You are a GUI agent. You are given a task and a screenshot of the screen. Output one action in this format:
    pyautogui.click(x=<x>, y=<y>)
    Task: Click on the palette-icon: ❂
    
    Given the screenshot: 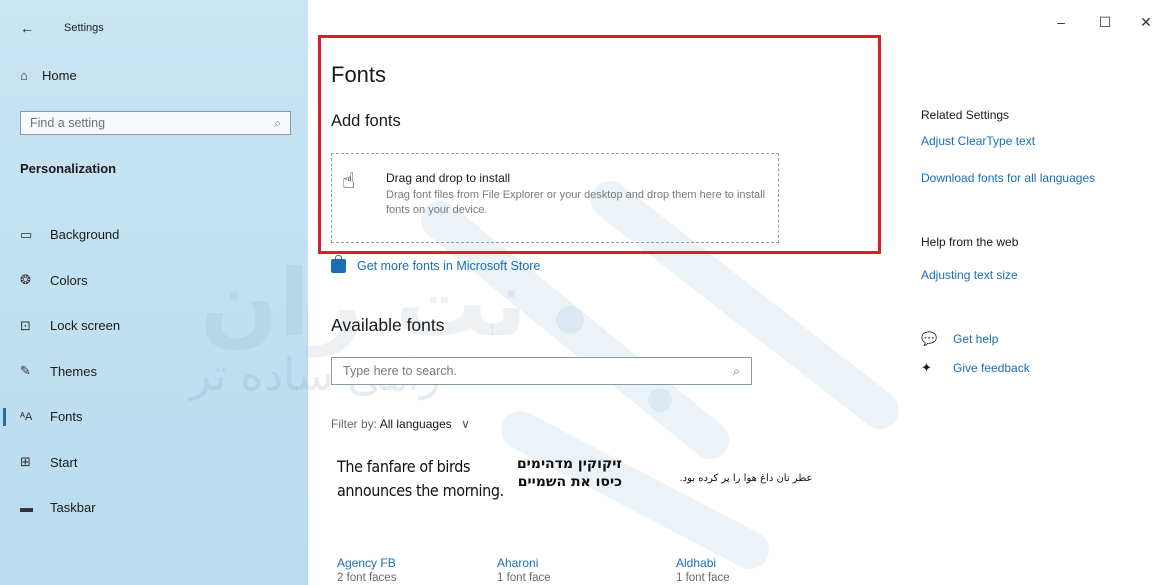 What is the action you would take?
    pyautogui.click(x=25, y=280)
    